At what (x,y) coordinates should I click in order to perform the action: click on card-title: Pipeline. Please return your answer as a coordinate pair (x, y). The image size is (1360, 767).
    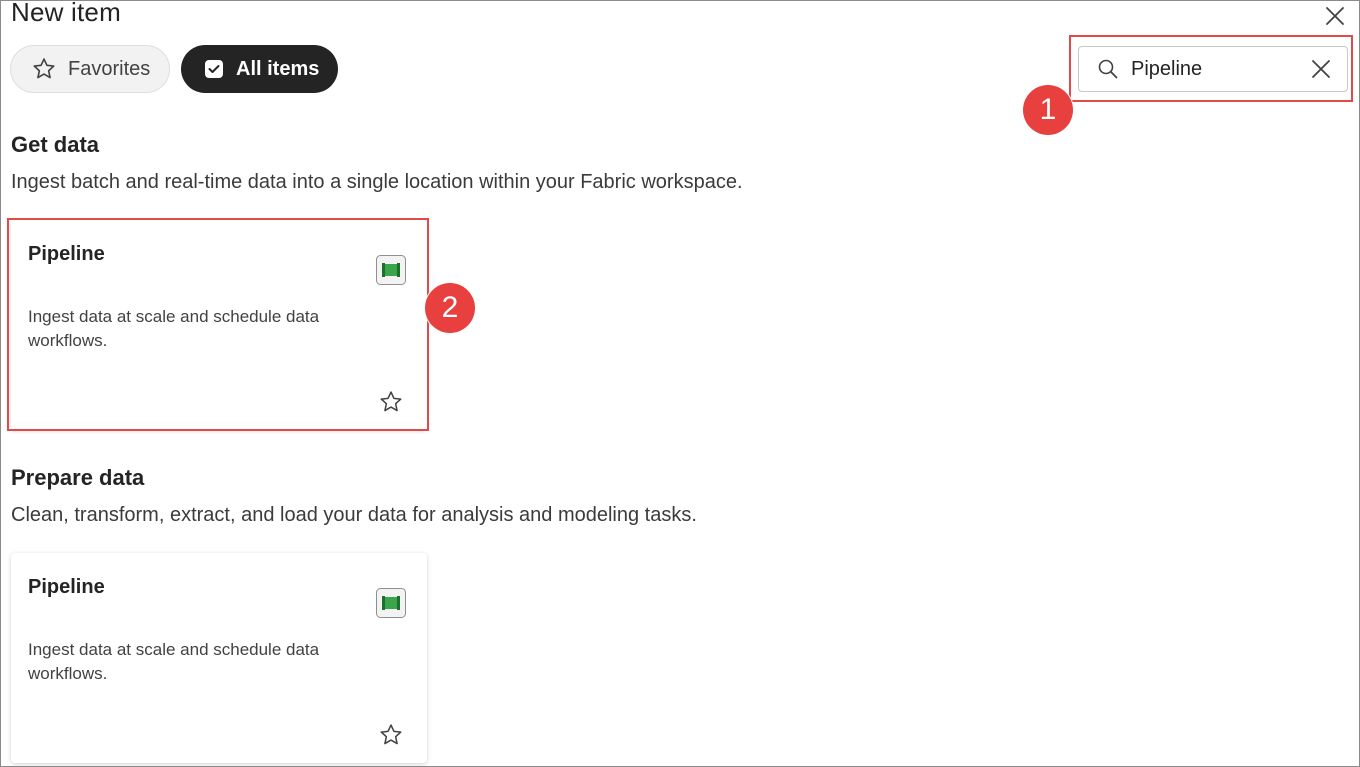
    Looking at the image, I should click on (66, 587).